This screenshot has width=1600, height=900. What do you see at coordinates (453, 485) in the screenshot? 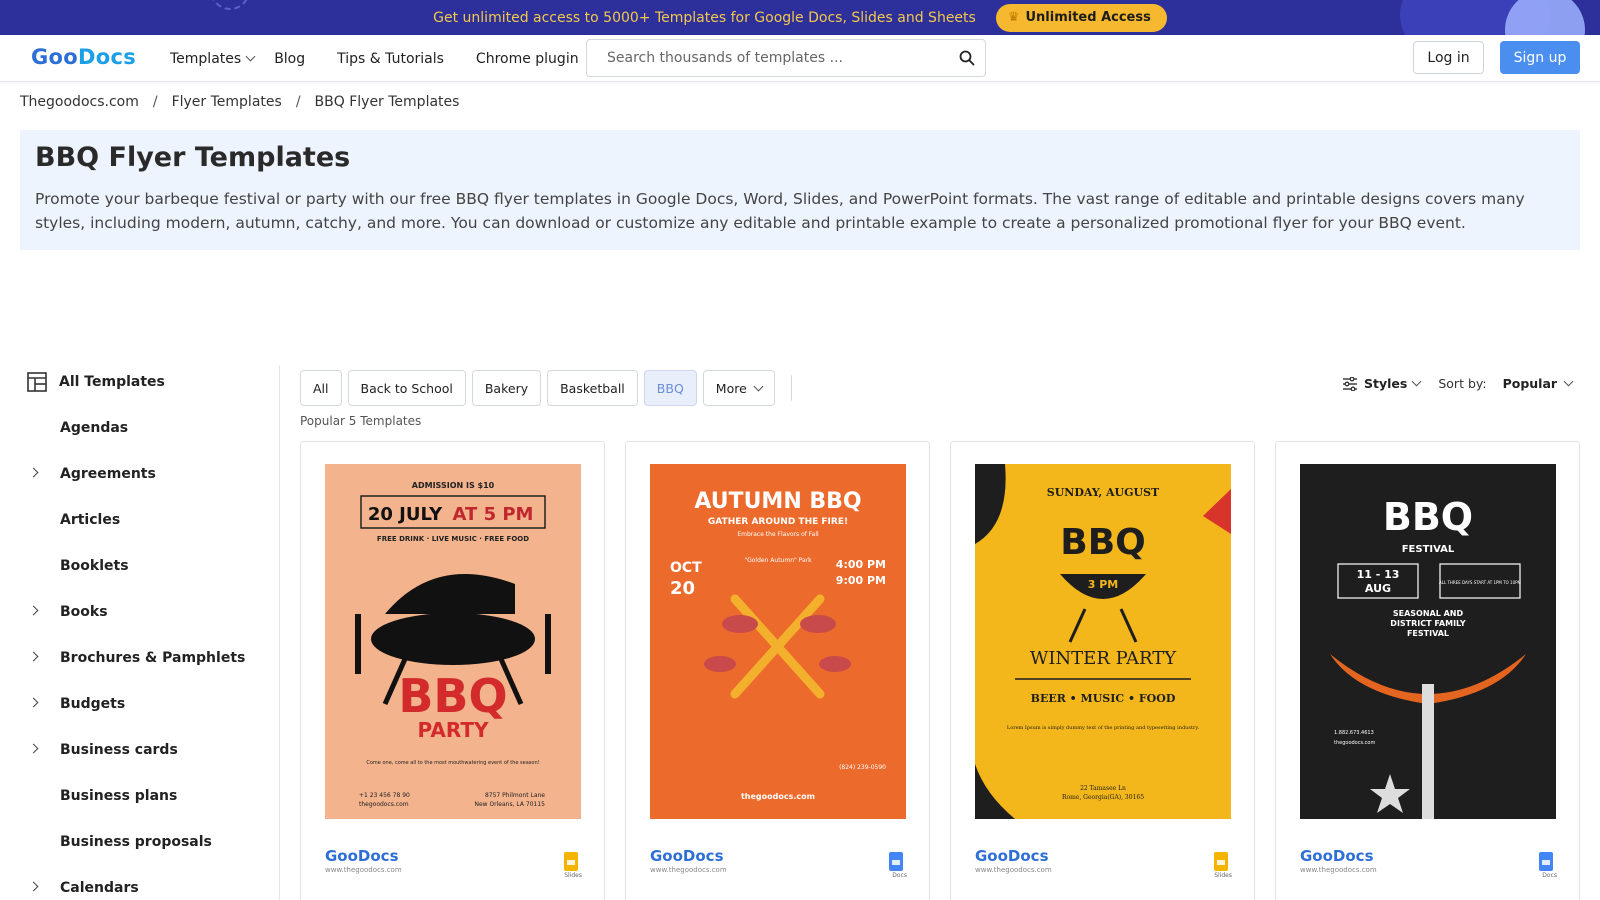
I see `poster-text: ADMISSION IS $10` at bounding box center [453, 485].